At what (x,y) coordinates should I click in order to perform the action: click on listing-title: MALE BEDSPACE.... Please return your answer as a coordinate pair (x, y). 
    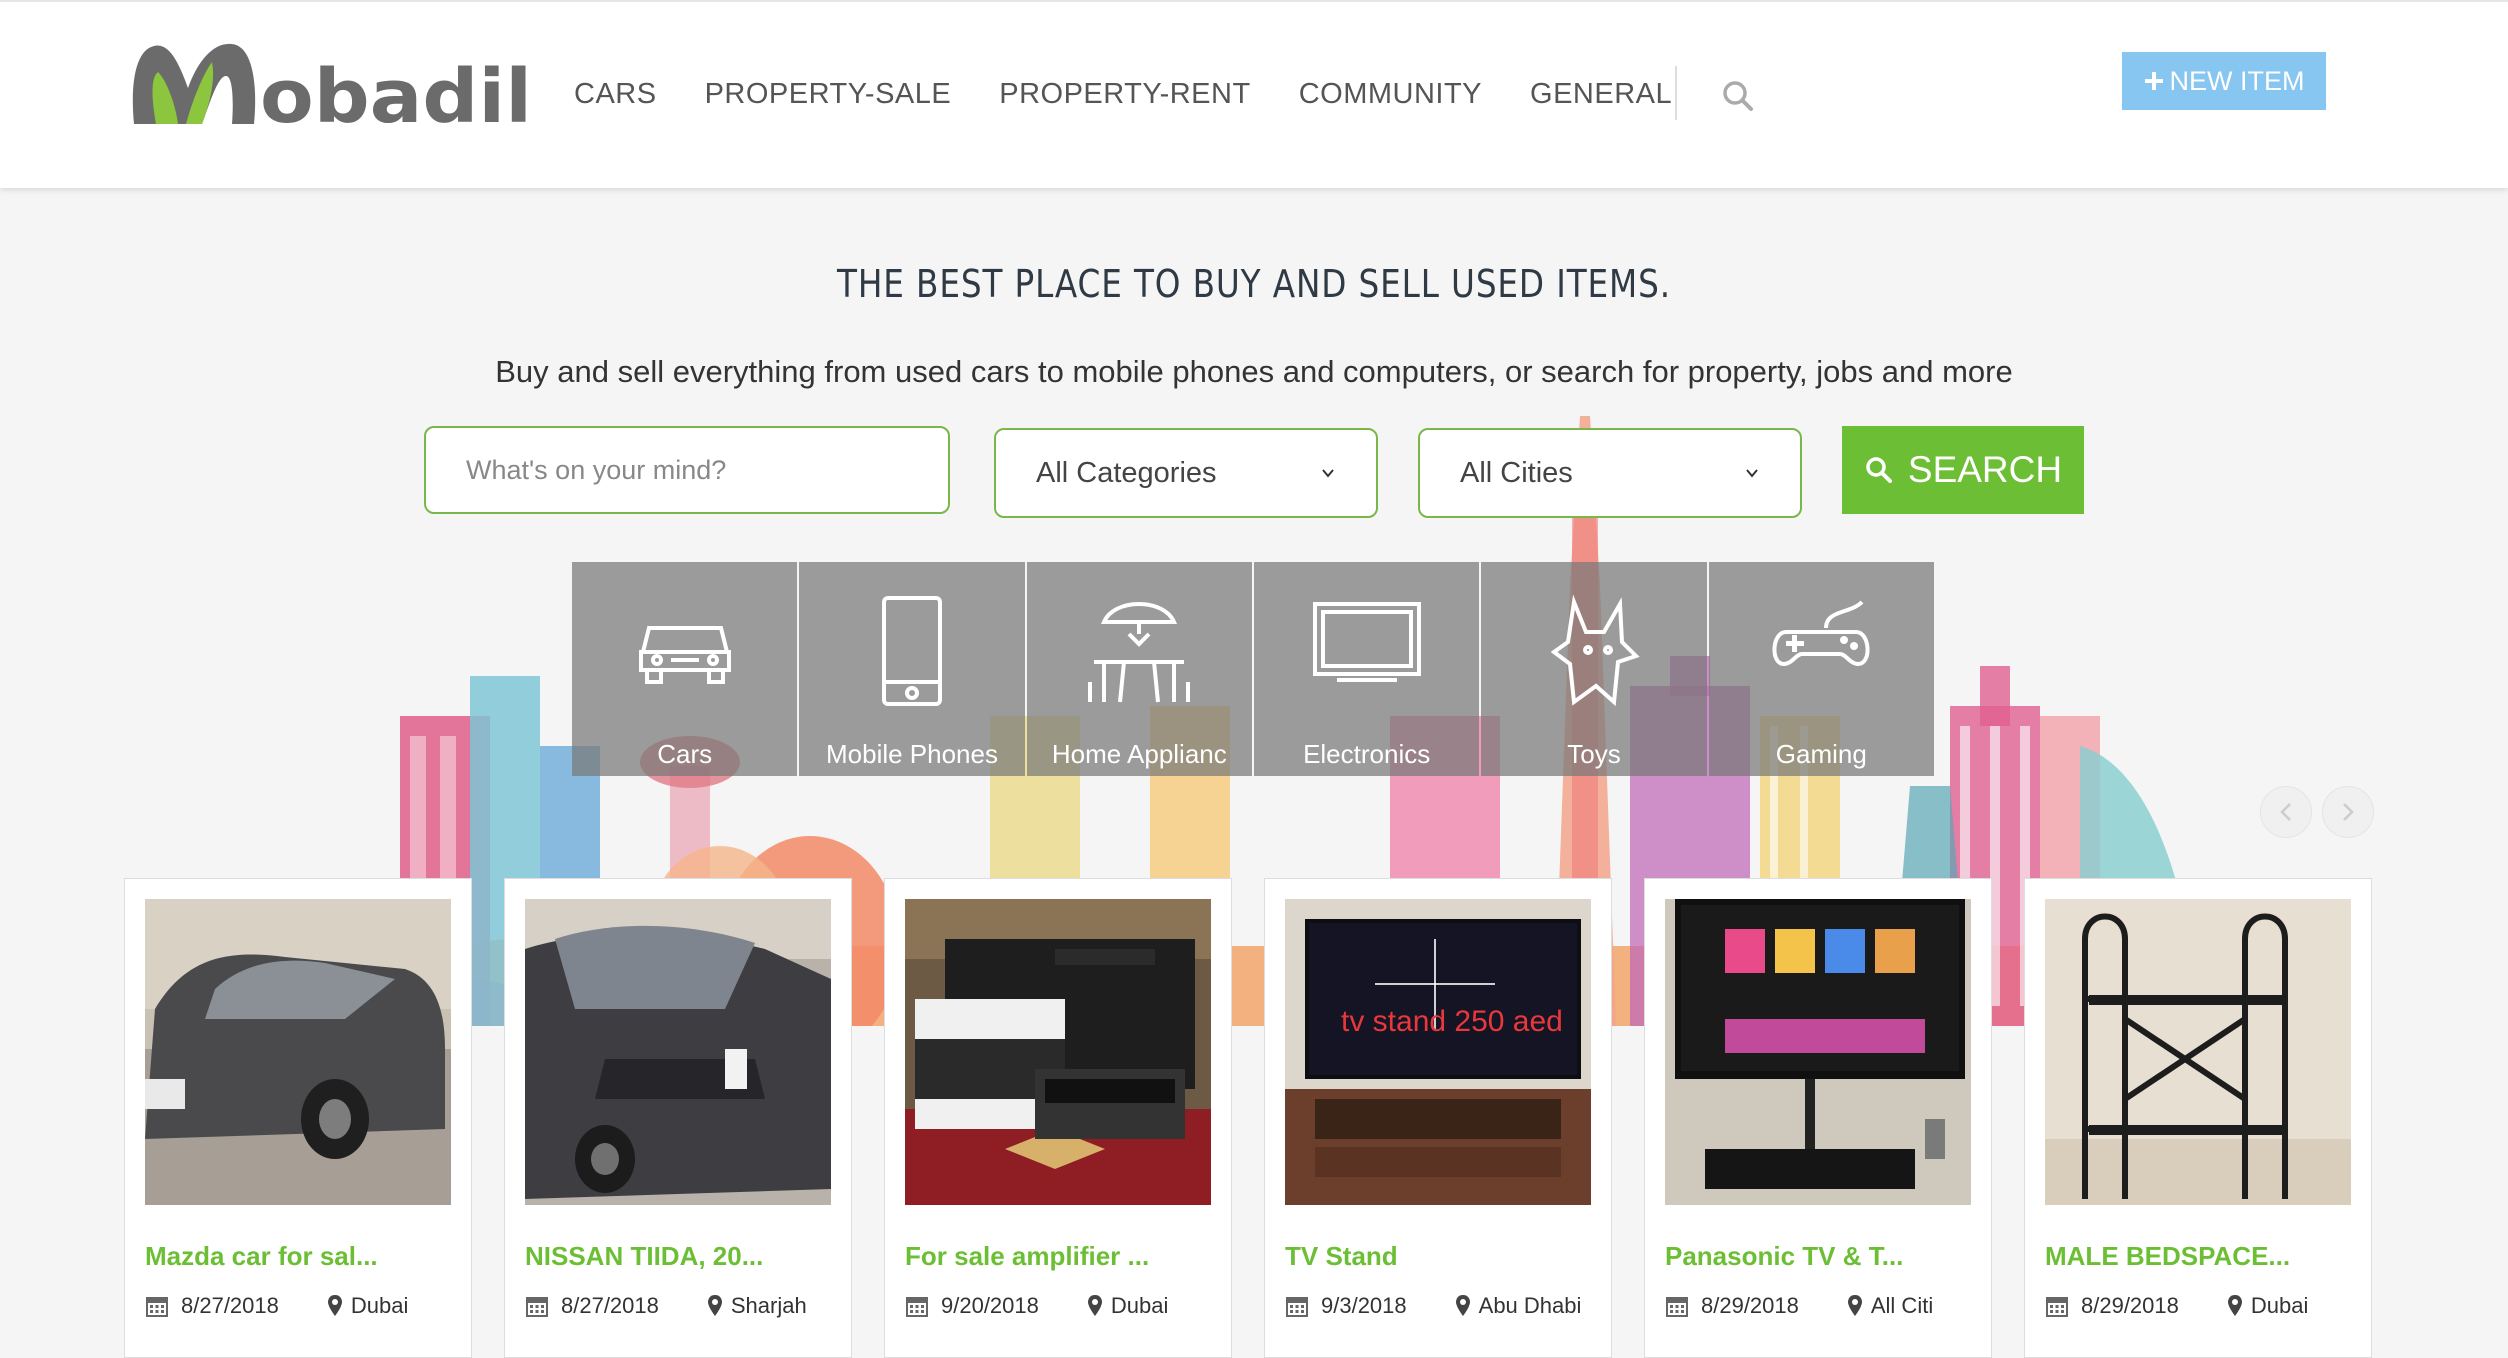
    Looking at the image, I should click on (2167, 1256).